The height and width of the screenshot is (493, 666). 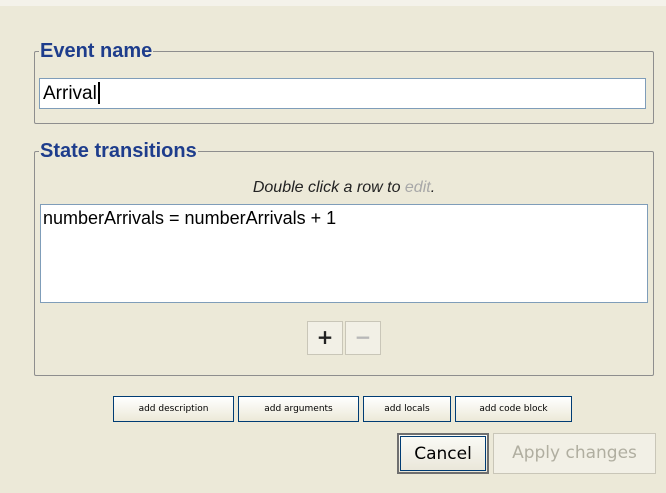 I want to click on event-name-legend: Event name, so click(x=96, y=51).